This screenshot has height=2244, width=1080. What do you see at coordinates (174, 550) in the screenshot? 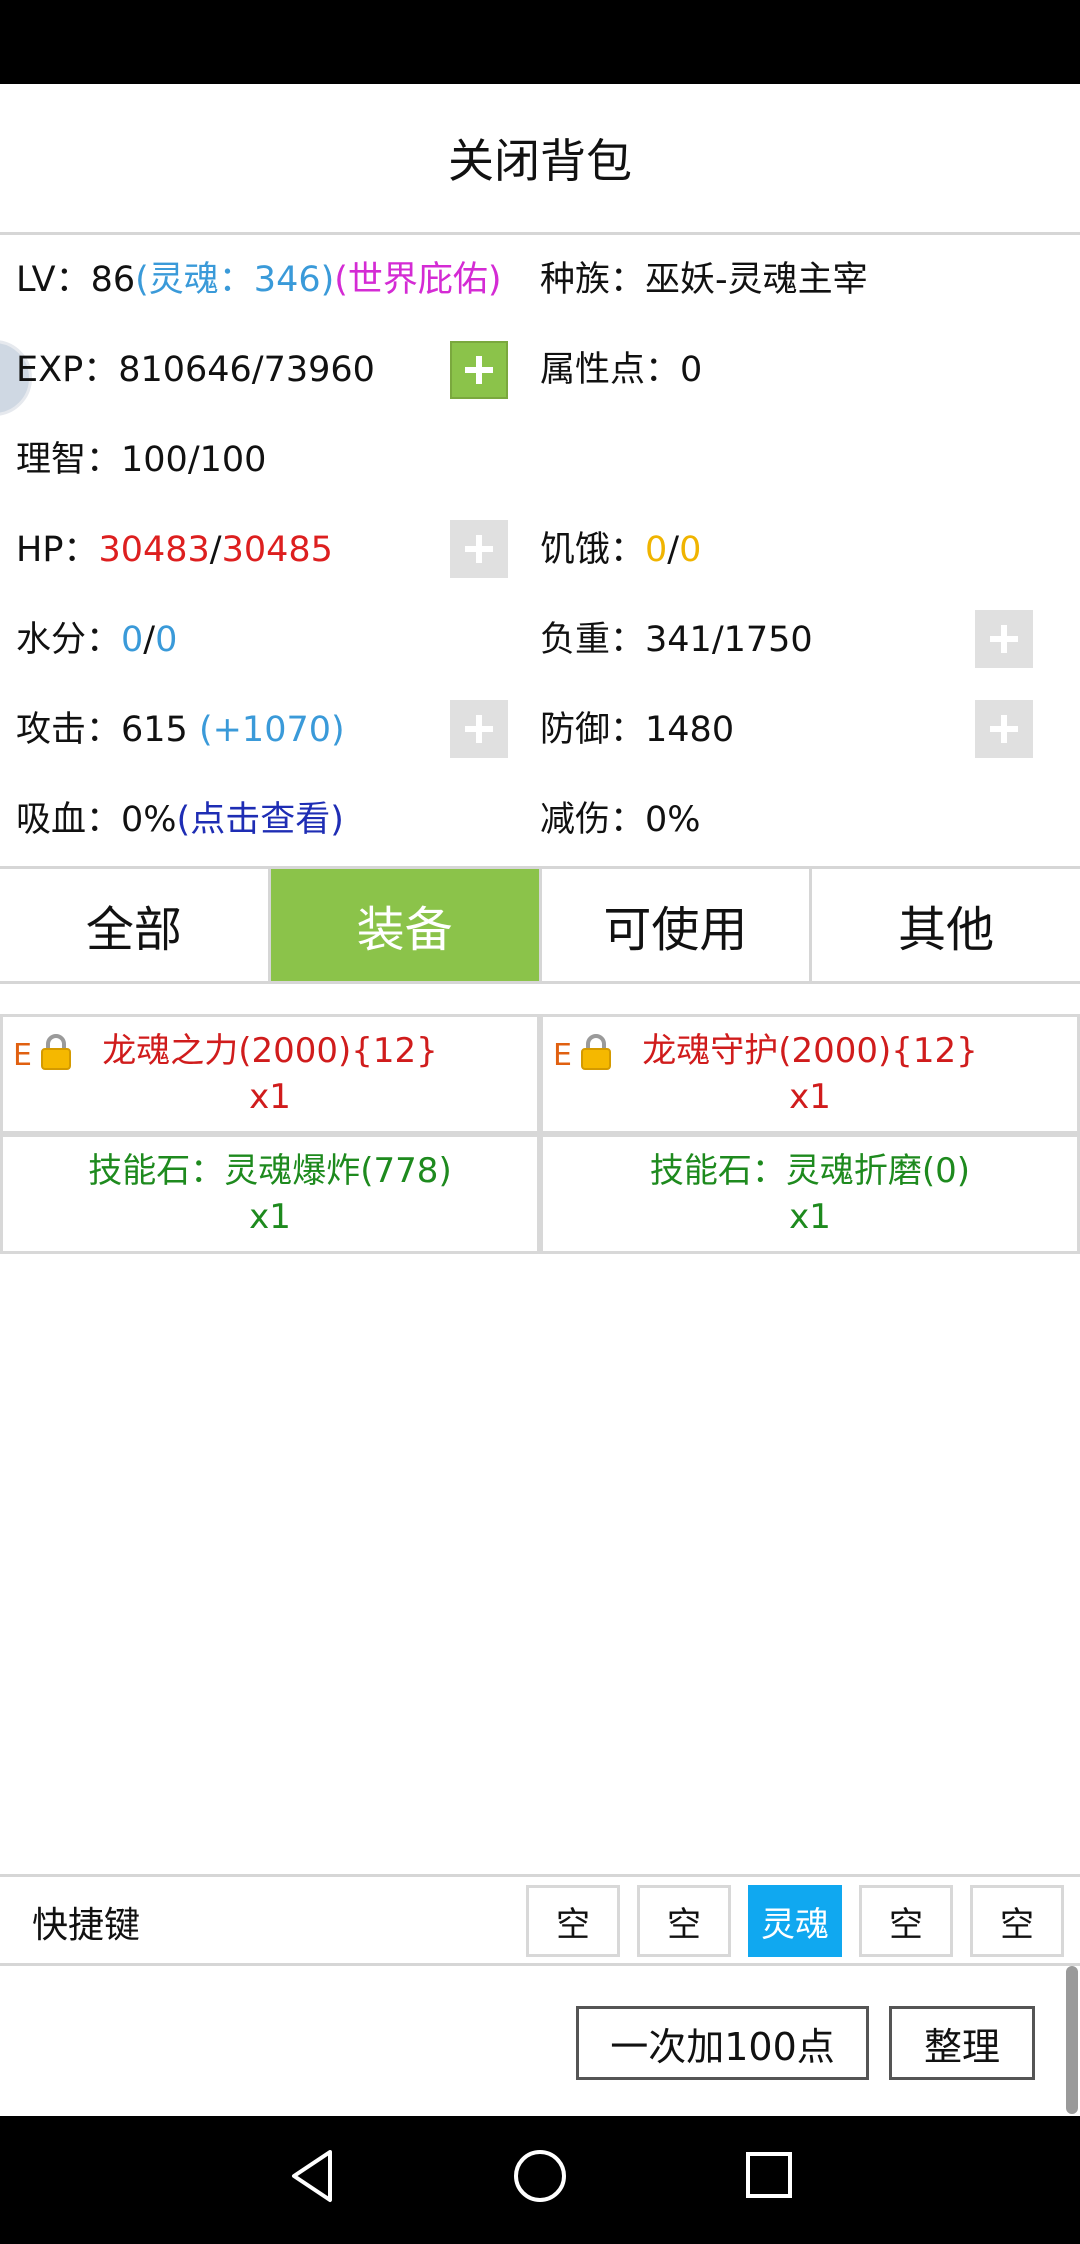
I see `hp-stat: HP：30483/30485` at bounding box center [174, 550].